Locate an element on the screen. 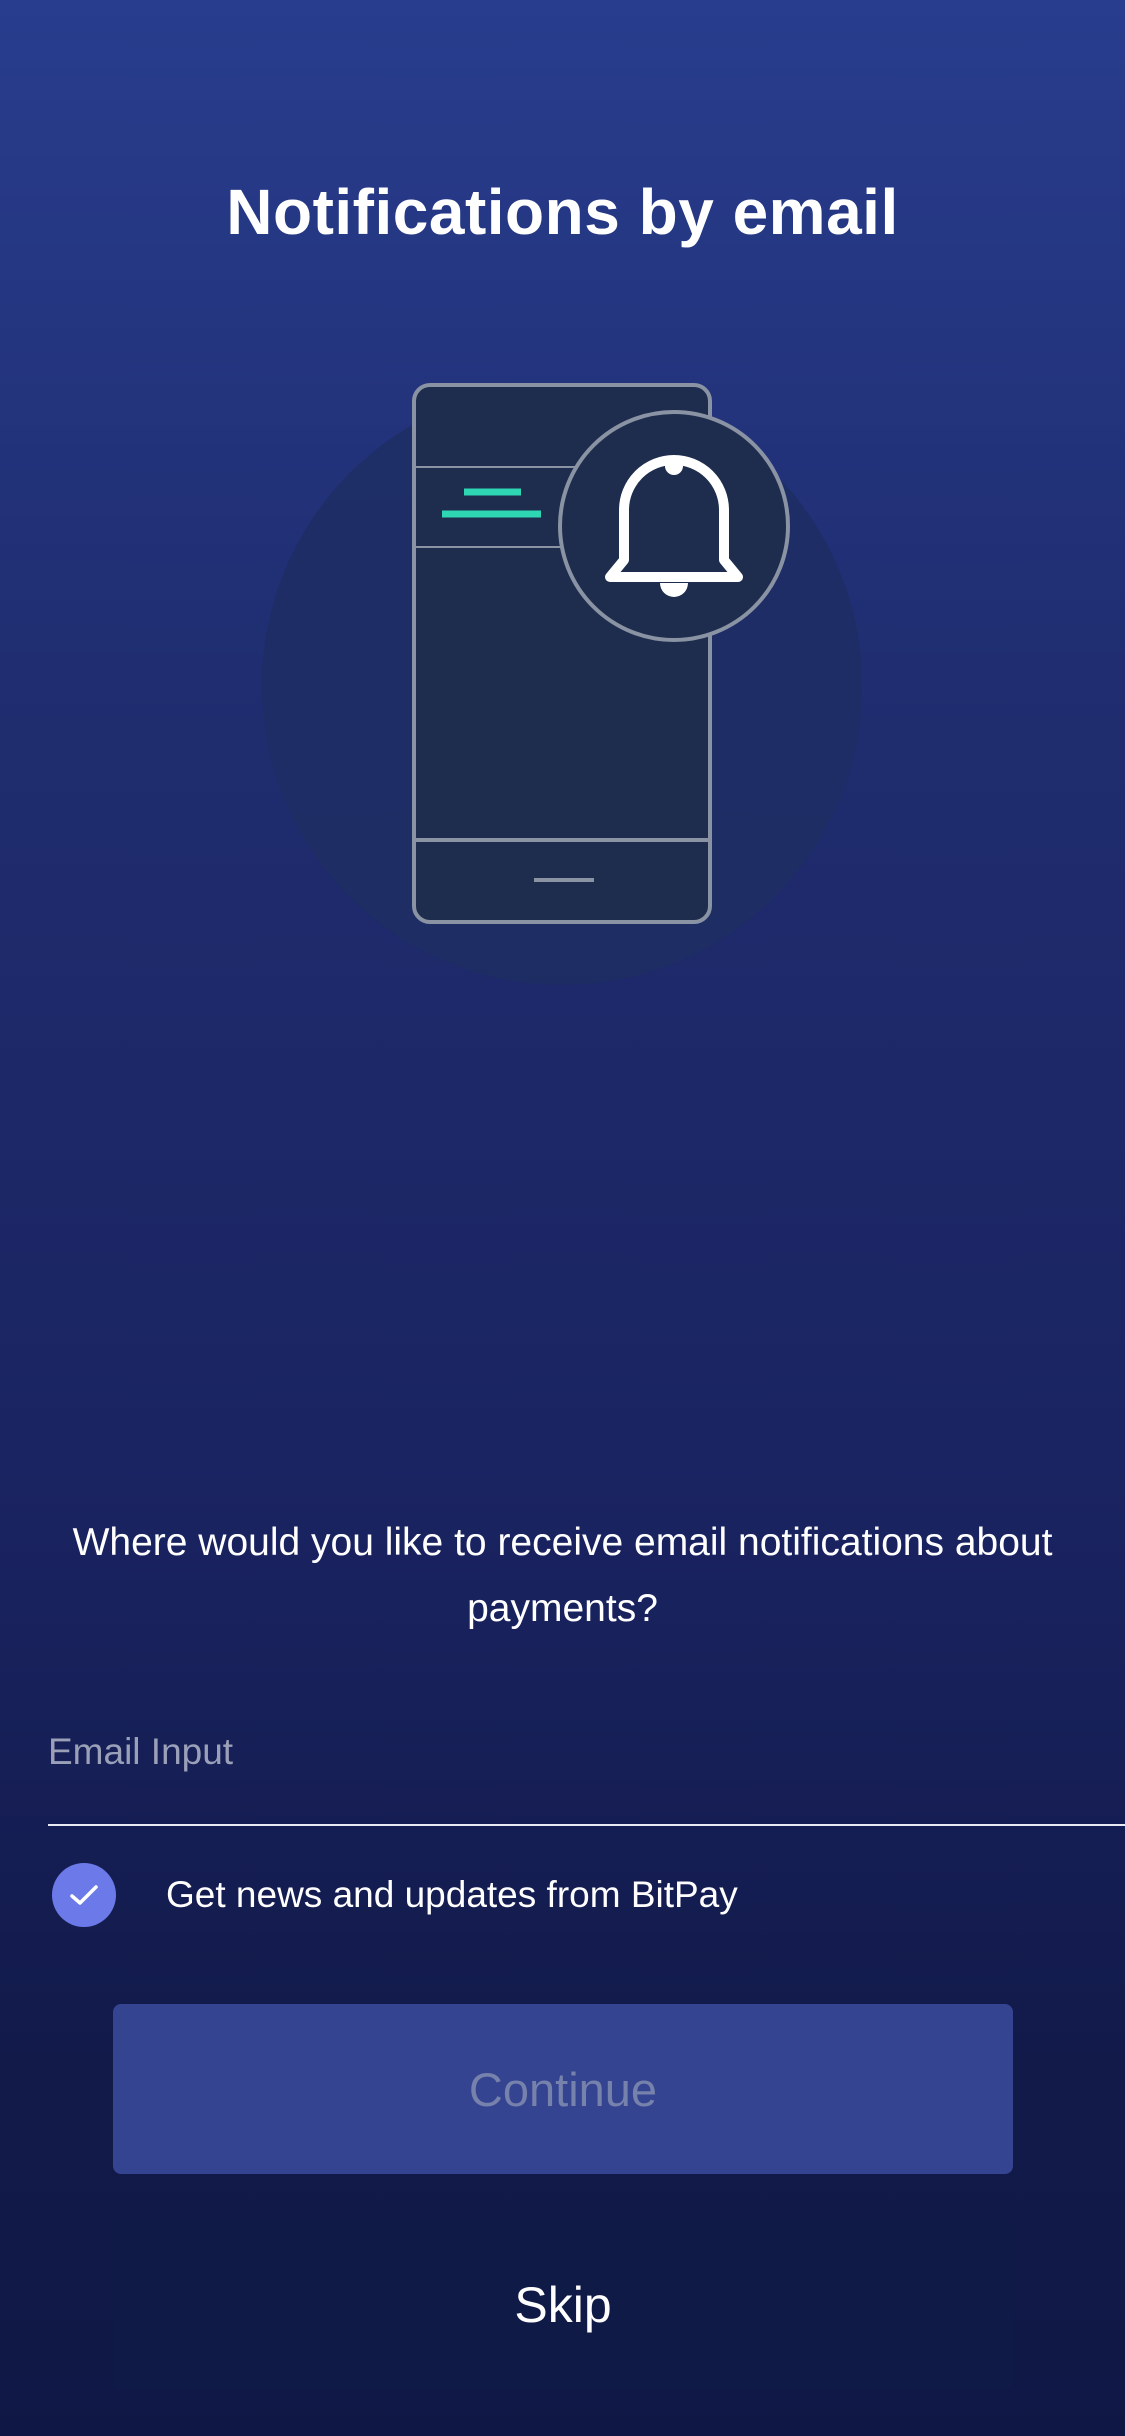 The image size is (1125, 2436). checkmark-icon is located at coordinates (84, 1895).